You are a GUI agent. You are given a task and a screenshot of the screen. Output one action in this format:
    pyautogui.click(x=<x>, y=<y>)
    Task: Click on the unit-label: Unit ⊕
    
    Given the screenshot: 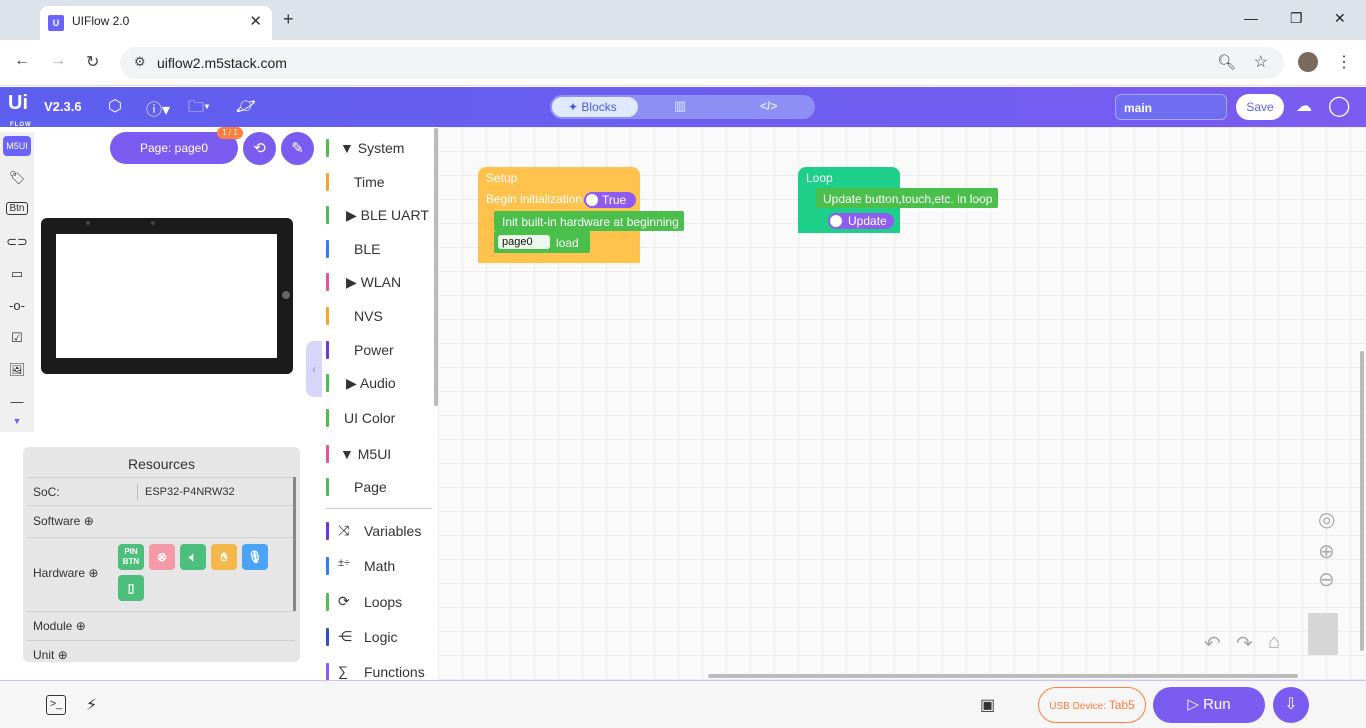 What is the action you would take?
    pyautogui.click(x=50, y=655)
    